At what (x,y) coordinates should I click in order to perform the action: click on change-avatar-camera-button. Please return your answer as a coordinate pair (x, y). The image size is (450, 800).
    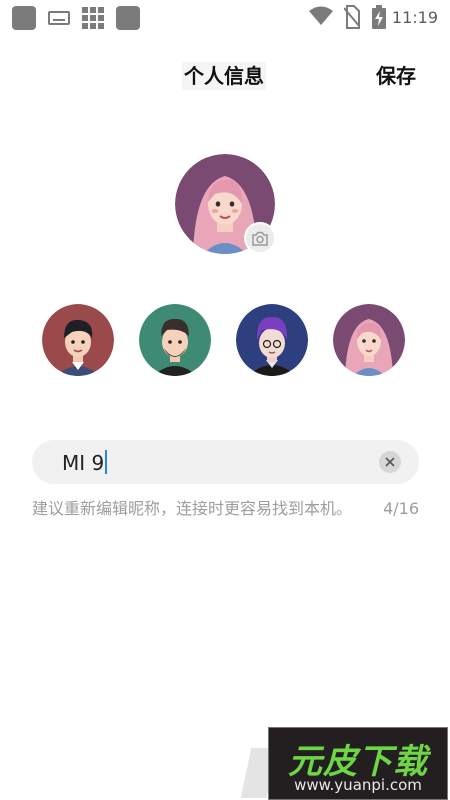
    Looking at the image, I should click on (260, 238).